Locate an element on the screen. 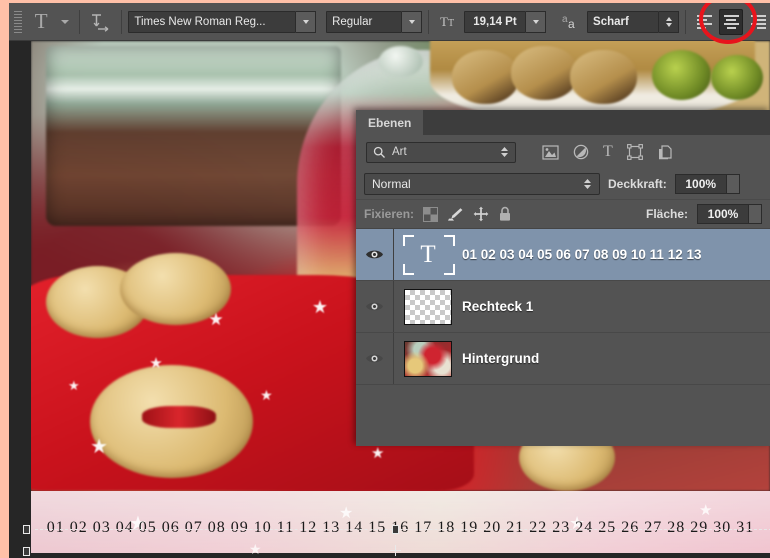 This screenshot has height=558, width=770. layer-filter-kind-label: Art is located at coordinates (399, 152).